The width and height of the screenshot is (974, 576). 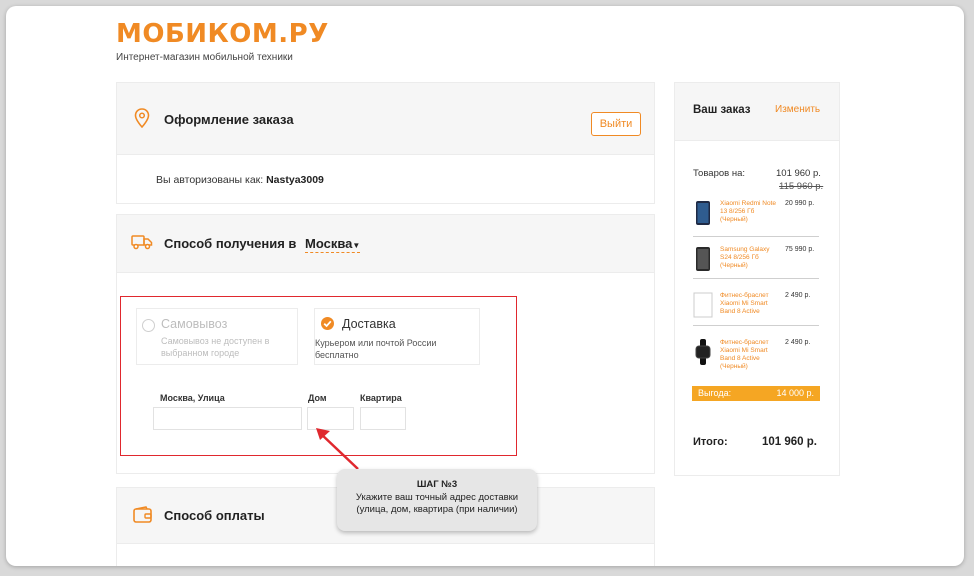 I want to click on benefit-badge: Выгода: 14 000 р., so click(x=756, y=393).